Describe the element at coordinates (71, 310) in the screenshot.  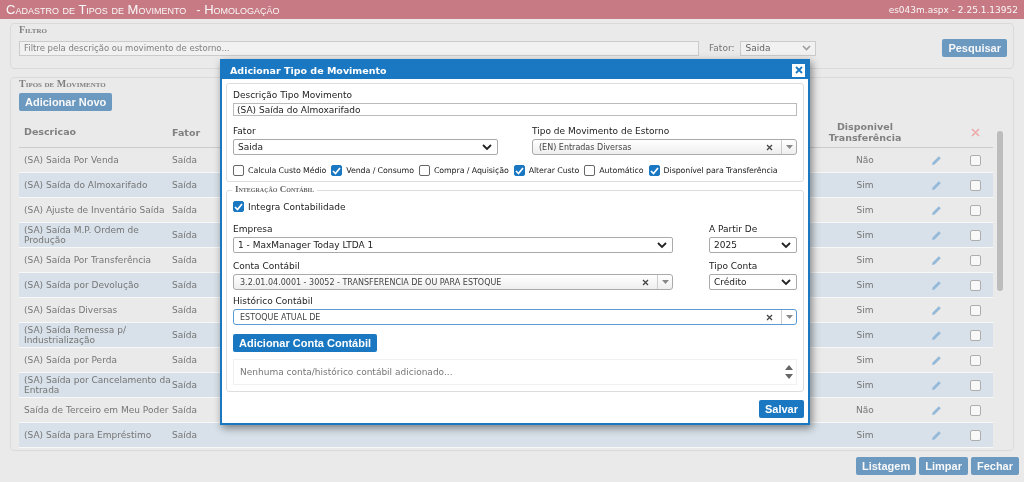
I see `table-cell-text: (SA) Saídas Diversas` at that location.